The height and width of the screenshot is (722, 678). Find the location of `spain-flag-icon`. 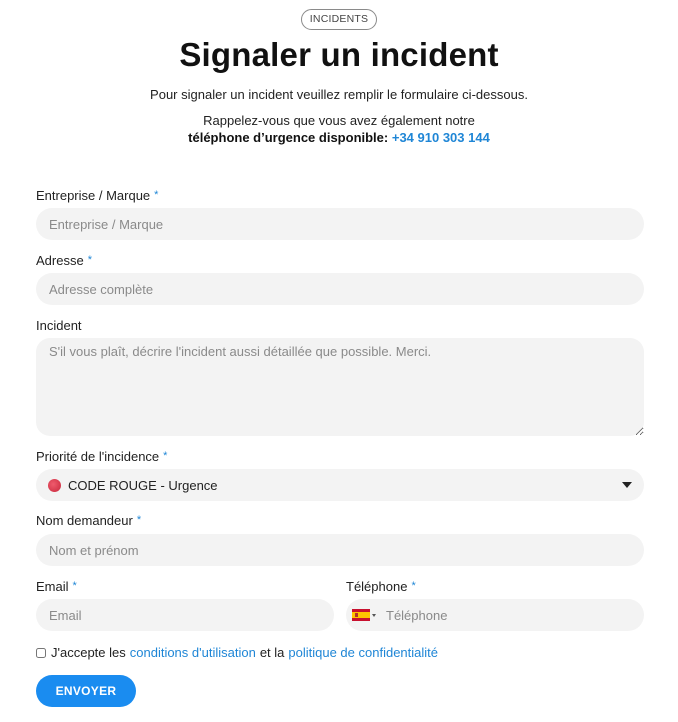

spain-flag-icon is located at coordinates (361, 615).